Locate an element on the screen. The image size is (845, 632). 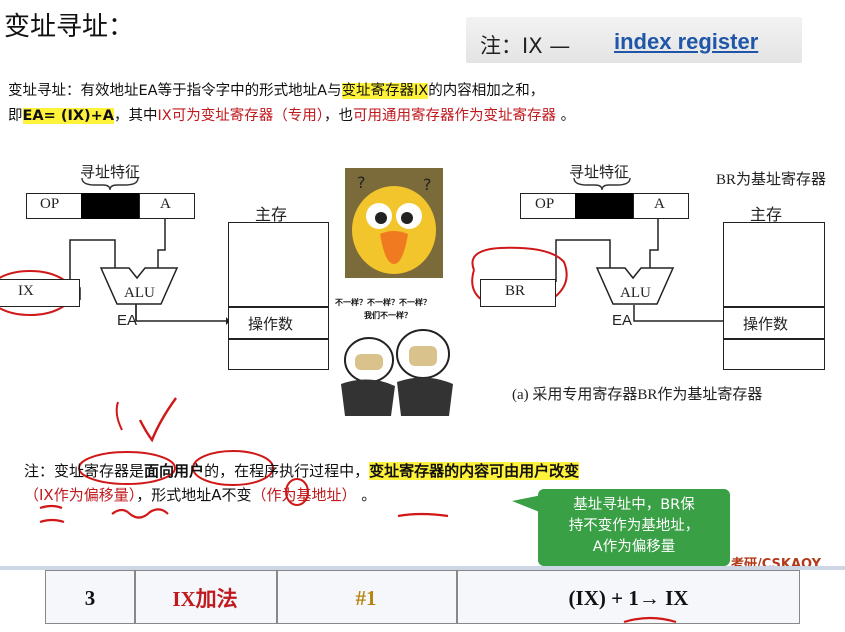
confused-chick-icon: ? ? is located at coordinates (394, 223).